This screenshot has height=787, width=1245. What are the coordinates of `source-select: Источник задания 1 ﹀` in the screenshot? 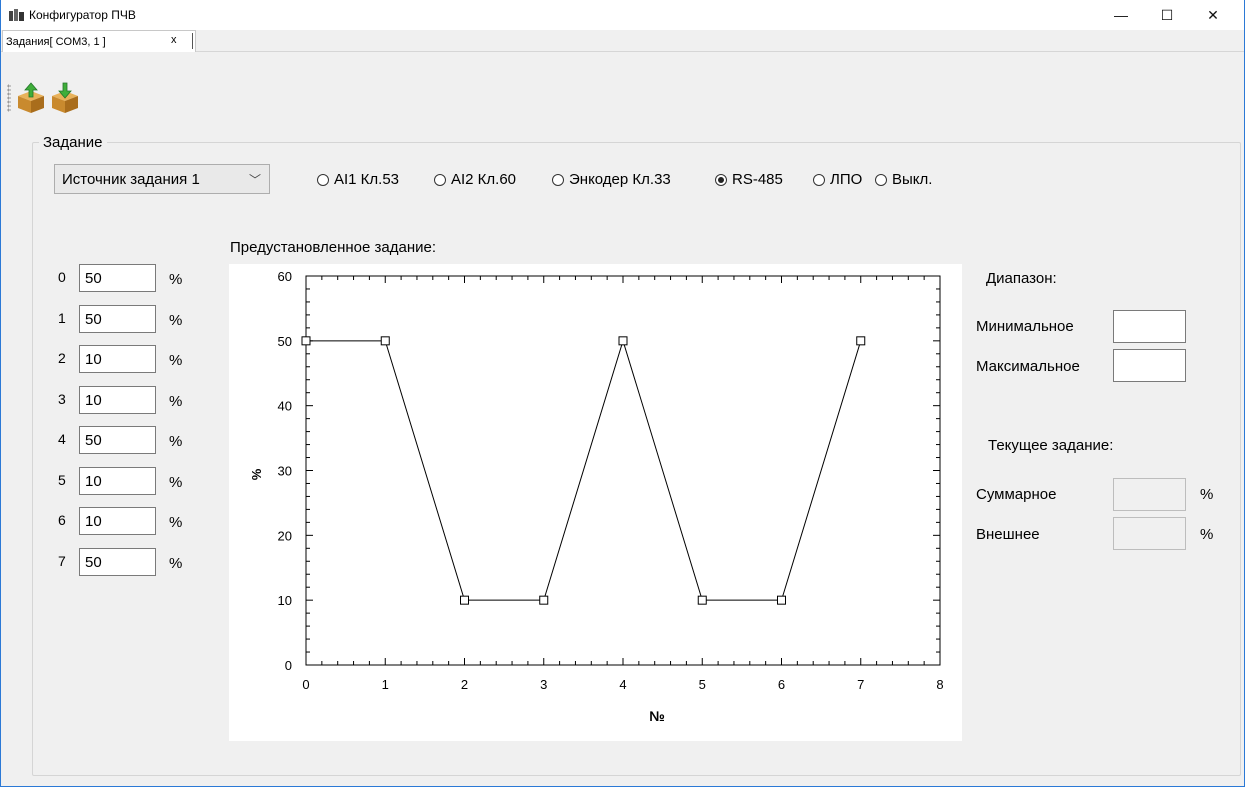 It's located at (162, 179).